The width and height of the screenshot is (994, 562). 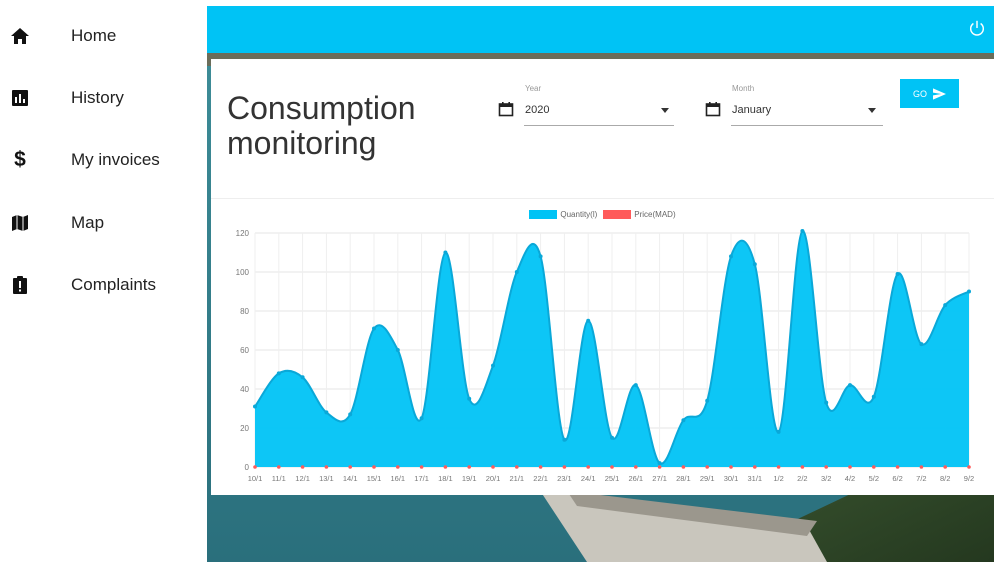 I want to click on month-underline, so click(x=807, y=125).